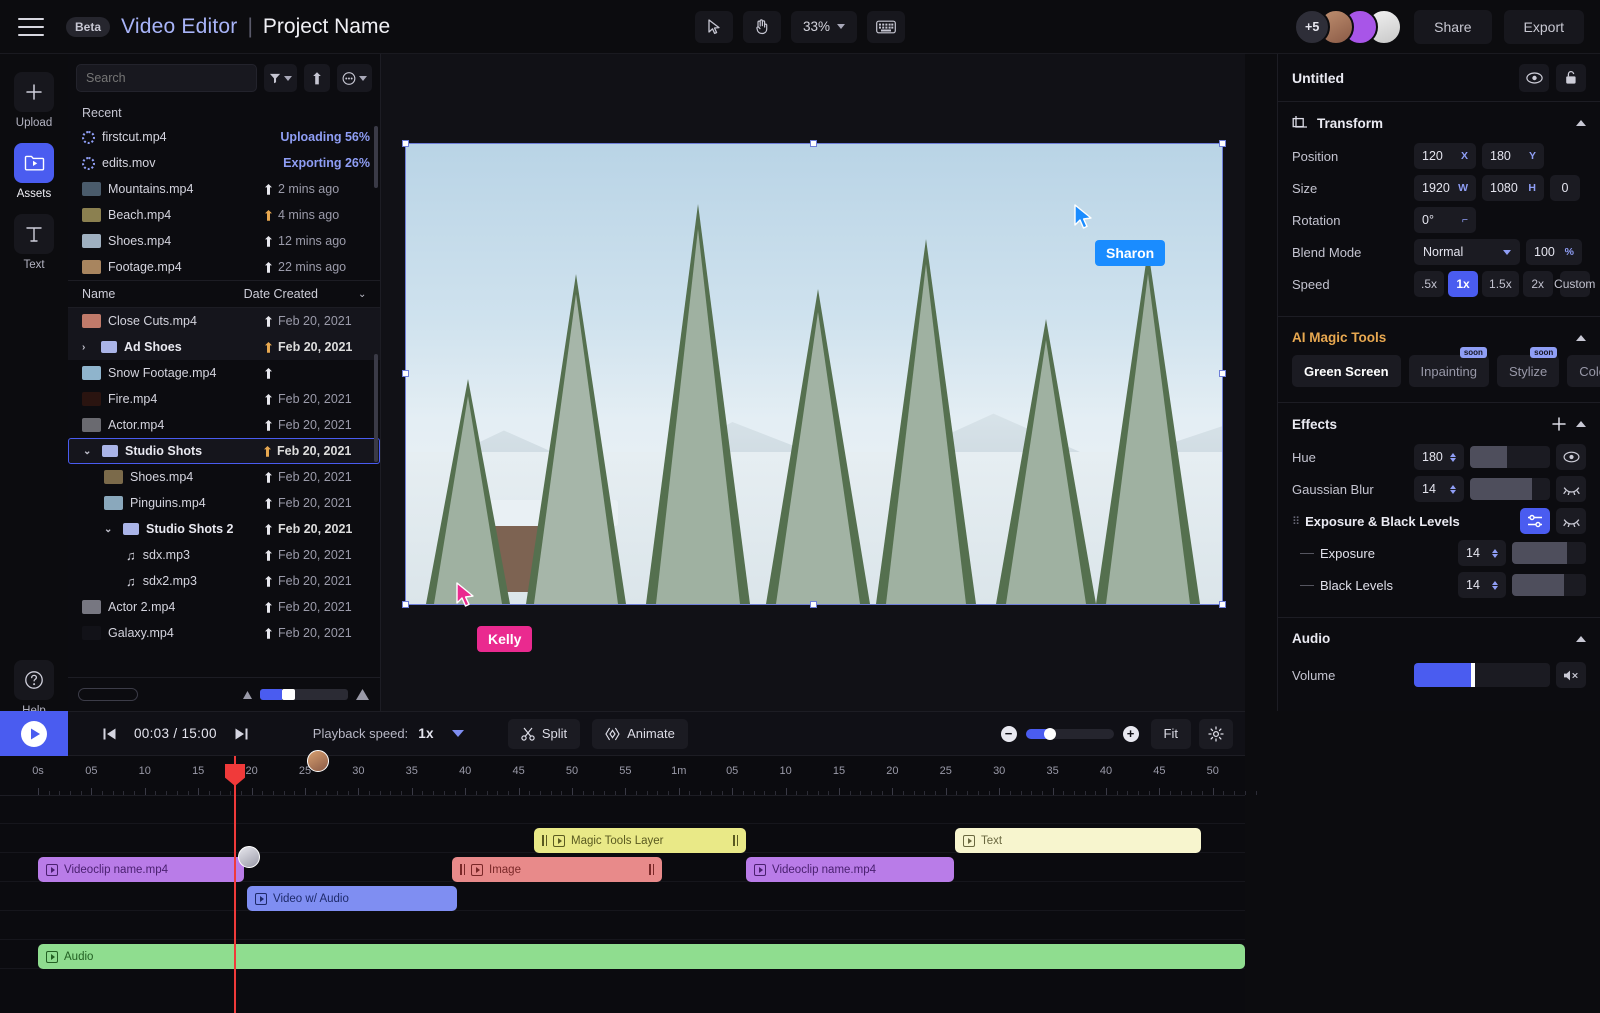  I want to click on table-row: Pinguins.mp4 Feb 20, 2021, so click(224, 503).